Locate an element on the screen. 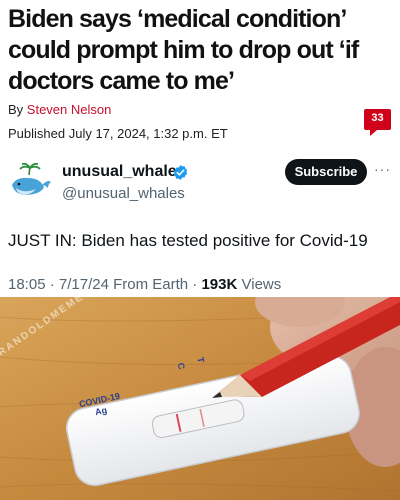  comment-count-badge: 33 is located at coordinates (377, 122).